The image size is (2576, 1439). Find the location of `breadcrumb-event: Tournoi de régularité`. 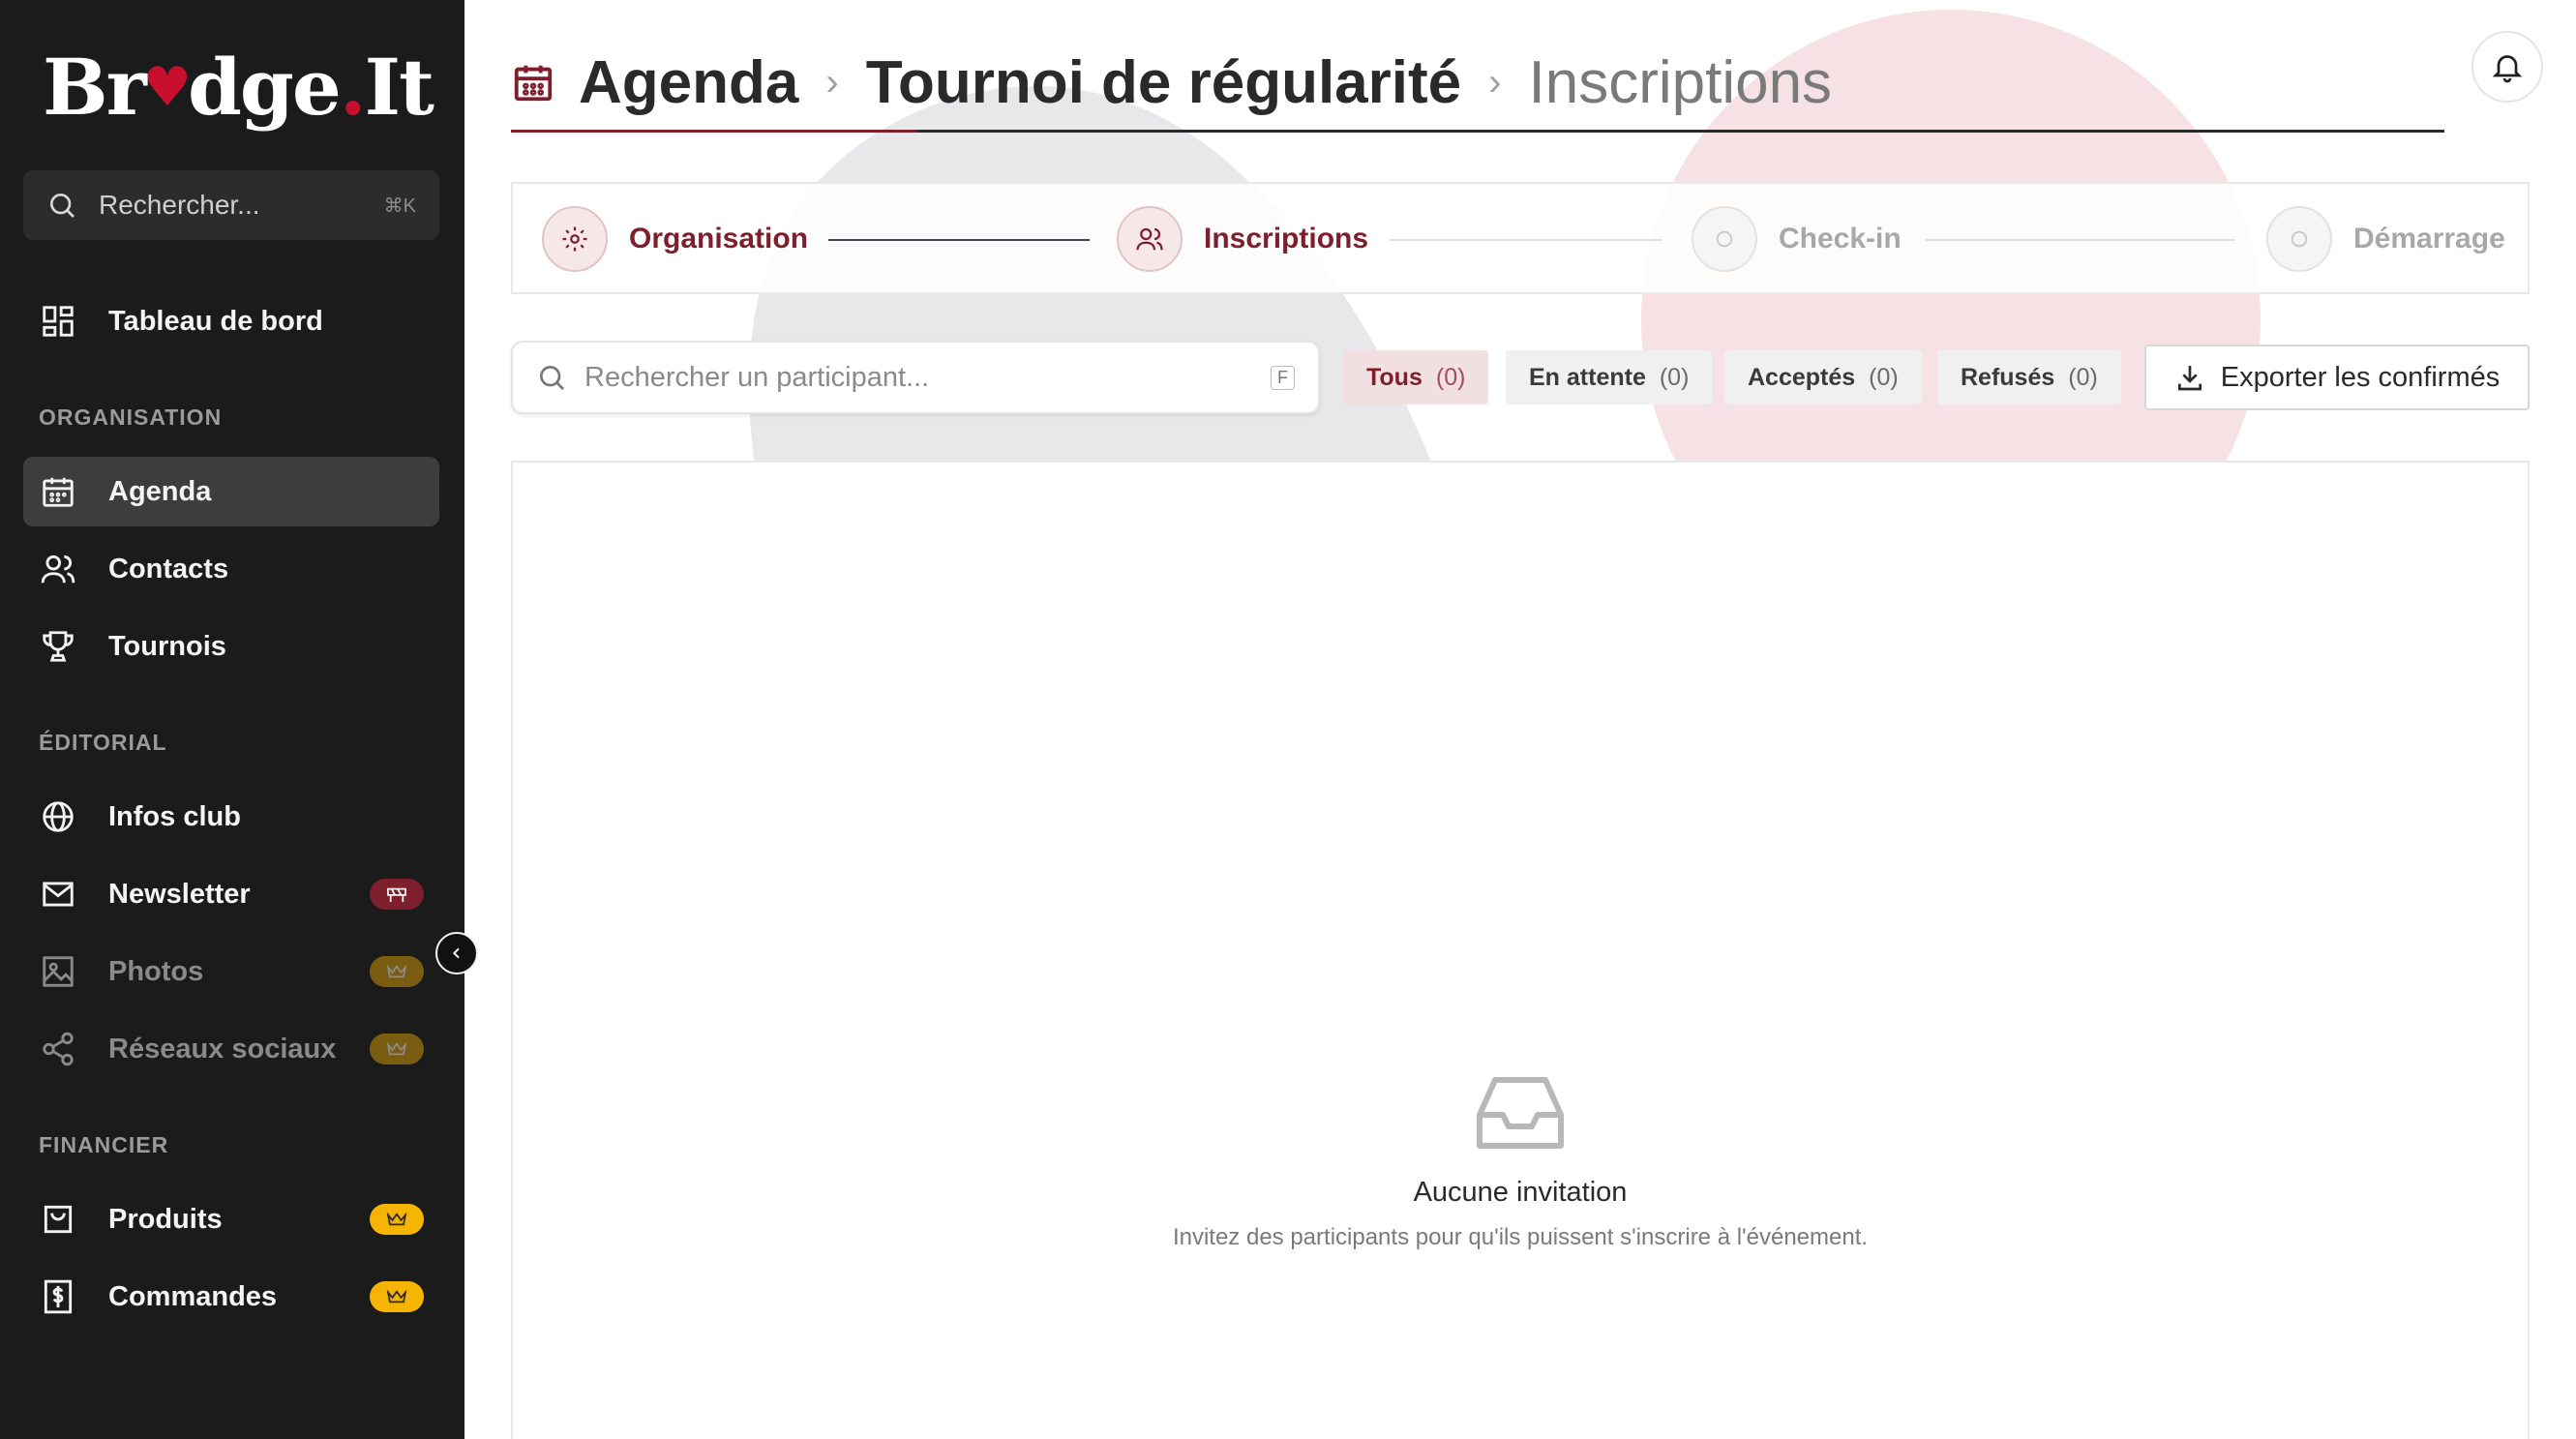

breadcrumb-event: Tournoi de régularité is located at coordinates (1163, 83).